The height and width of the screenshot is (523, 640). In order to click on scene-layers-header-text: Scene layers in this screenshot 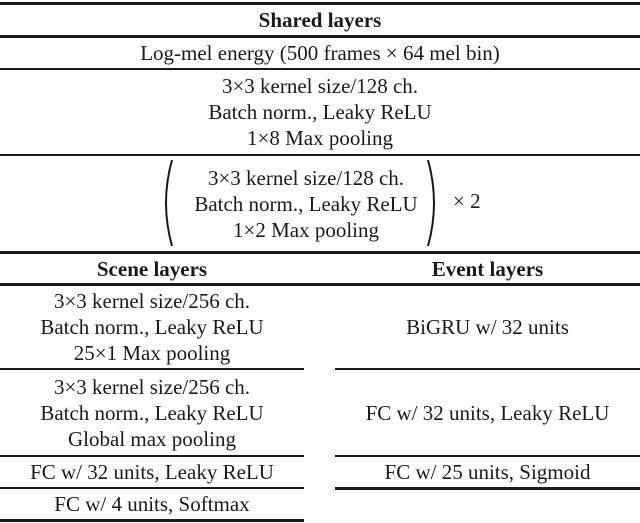, I will do `click(152, 268)`.